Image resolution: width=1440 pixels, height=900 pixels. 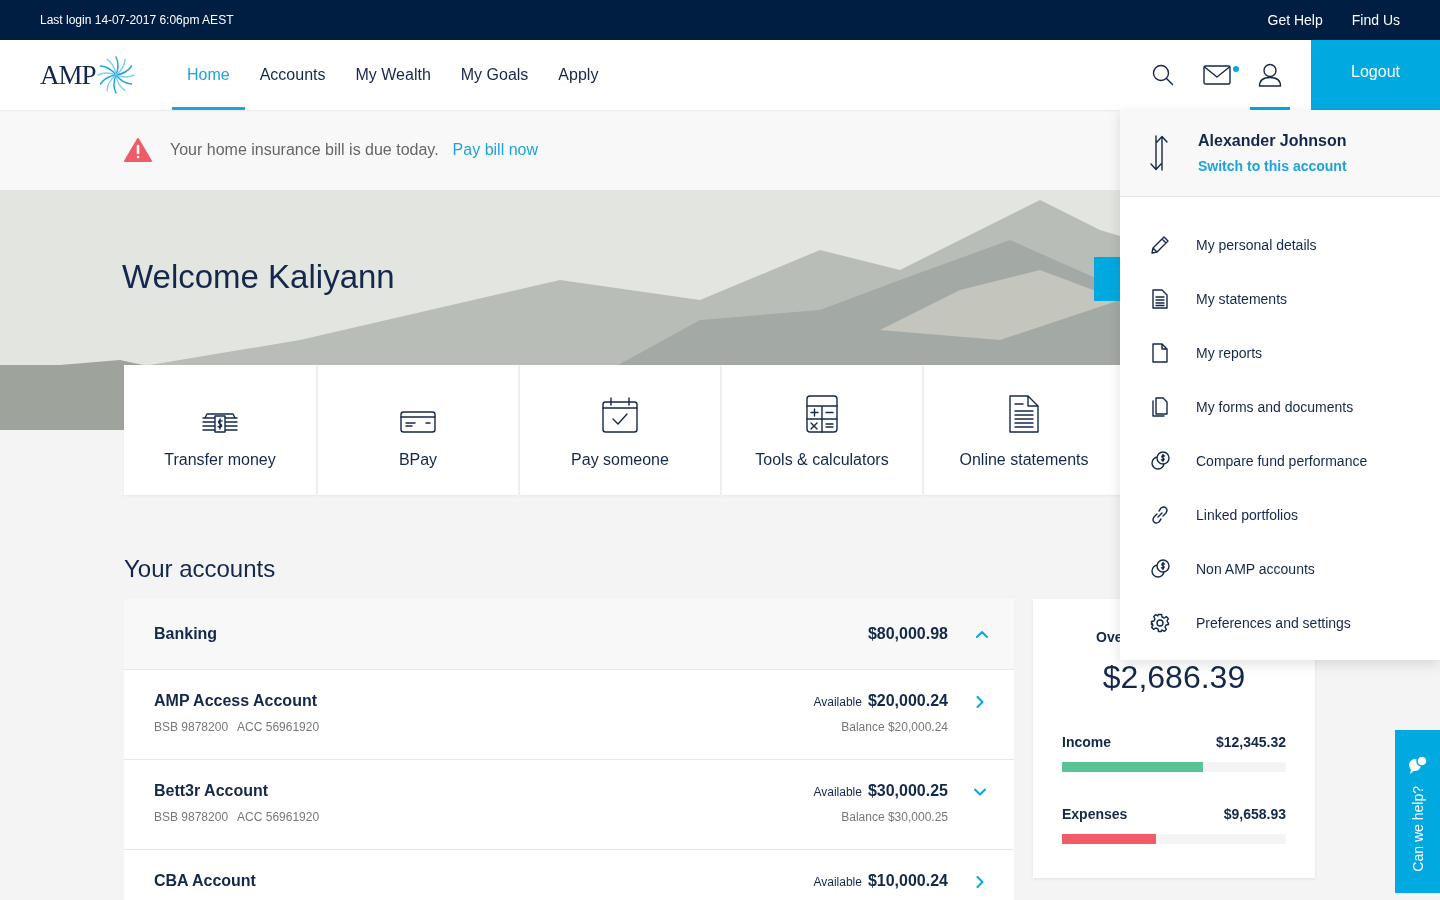 What do you see at coordinates (907, 791) in the screenshot?
I see `available-amount: $30,000.25` at bounding box center [907, 791].